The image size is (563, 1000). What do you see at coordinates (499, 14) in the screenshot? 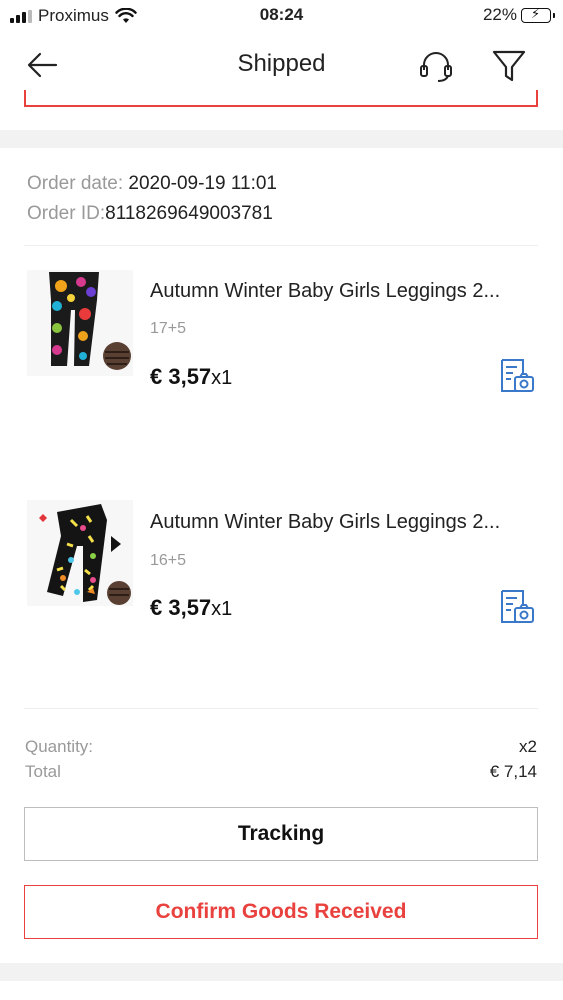
I see `battery-percent: 22%` at bounding box center [499, 14].